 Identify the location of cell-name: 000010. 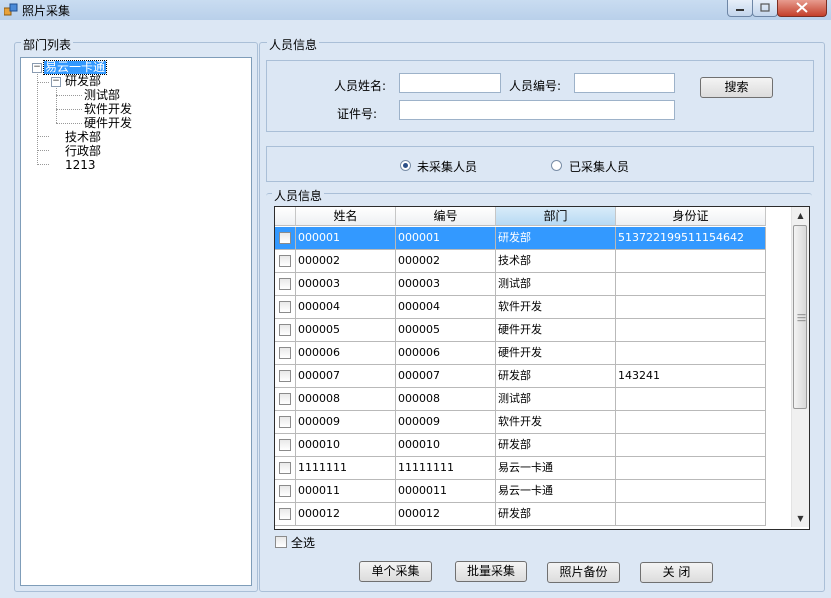
(346, 445).